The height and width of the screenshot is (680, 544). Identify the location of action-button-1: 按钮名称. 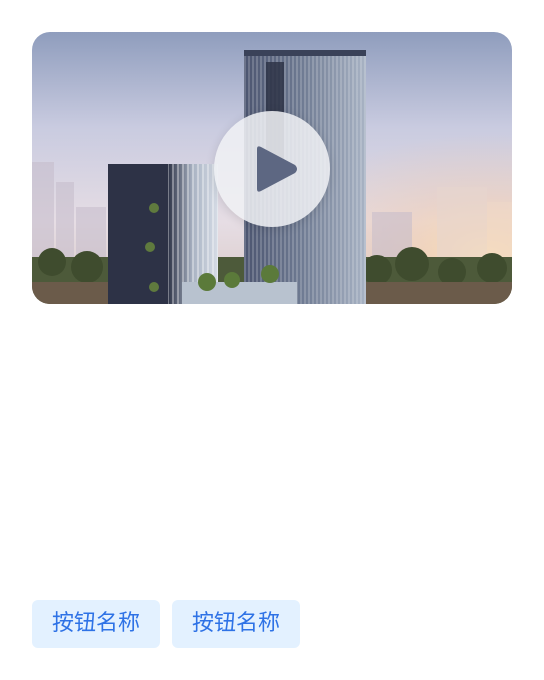
(96, 624).